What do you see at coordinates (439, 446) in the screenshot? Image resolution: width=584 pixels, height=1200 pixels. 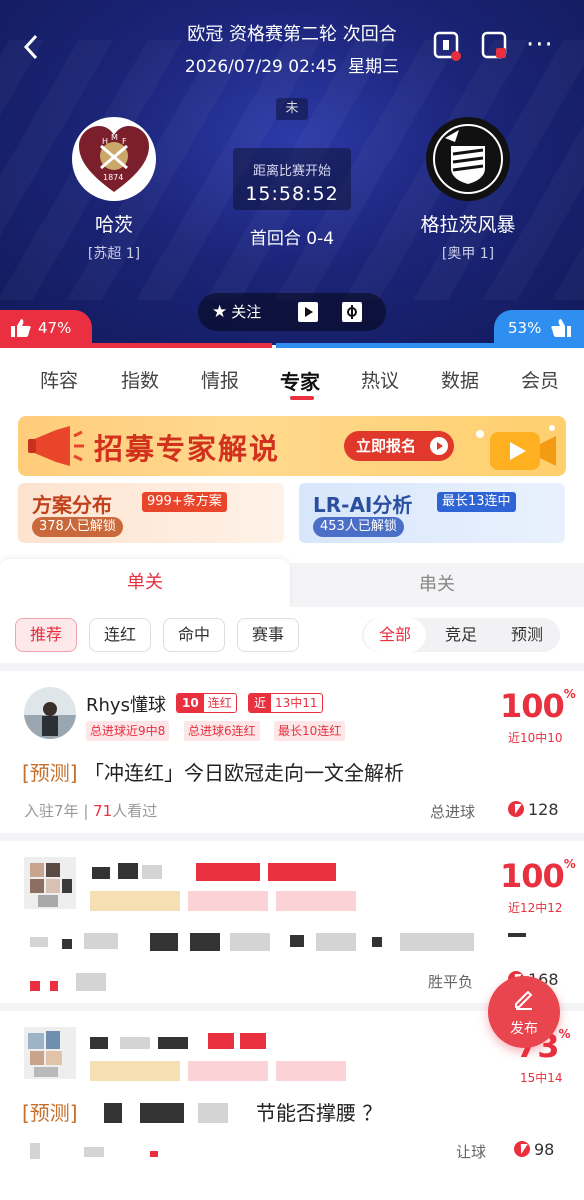 I see `arrow-right-icon` at bounding box center [439, 446].